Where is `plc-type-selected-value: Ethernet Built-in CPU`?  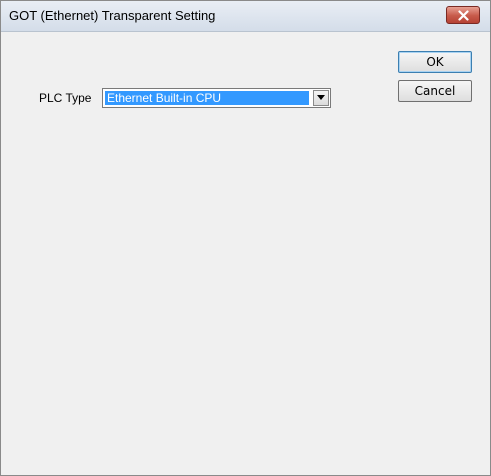 plc-type-selected-value: Ethernet Built-in CPU is located at coordinates (207, 98).